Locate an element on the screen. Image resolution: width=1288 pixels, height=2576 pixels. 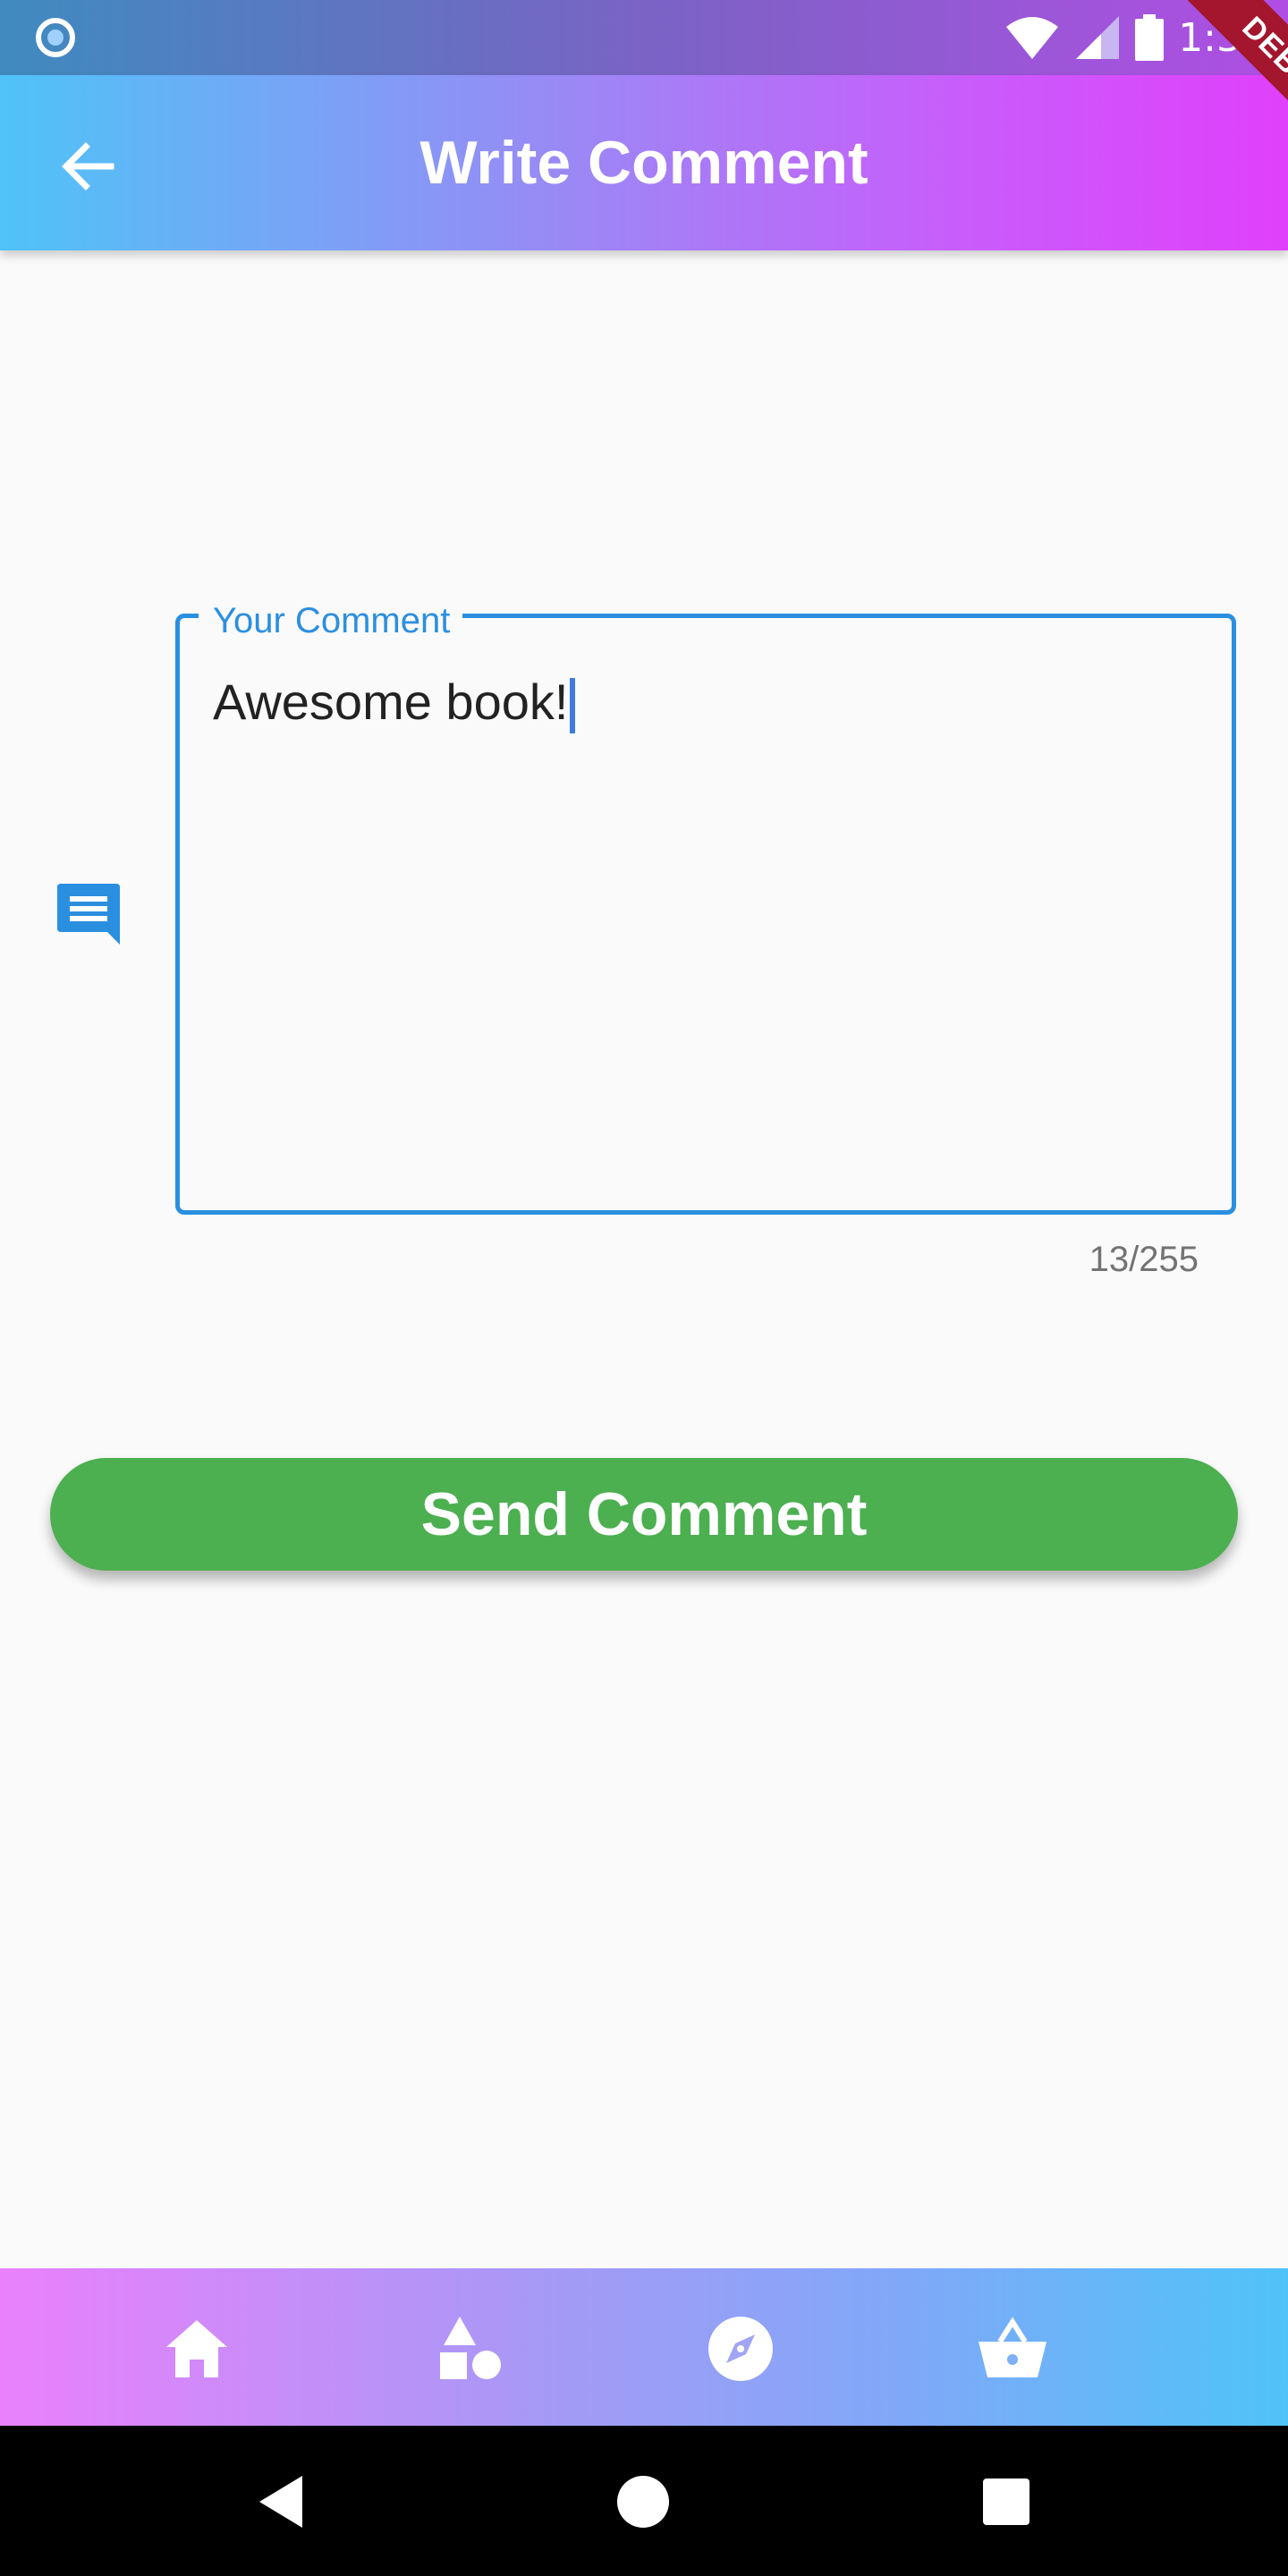
character-counter: 13/255 is located at coordinates (1144, 1259).